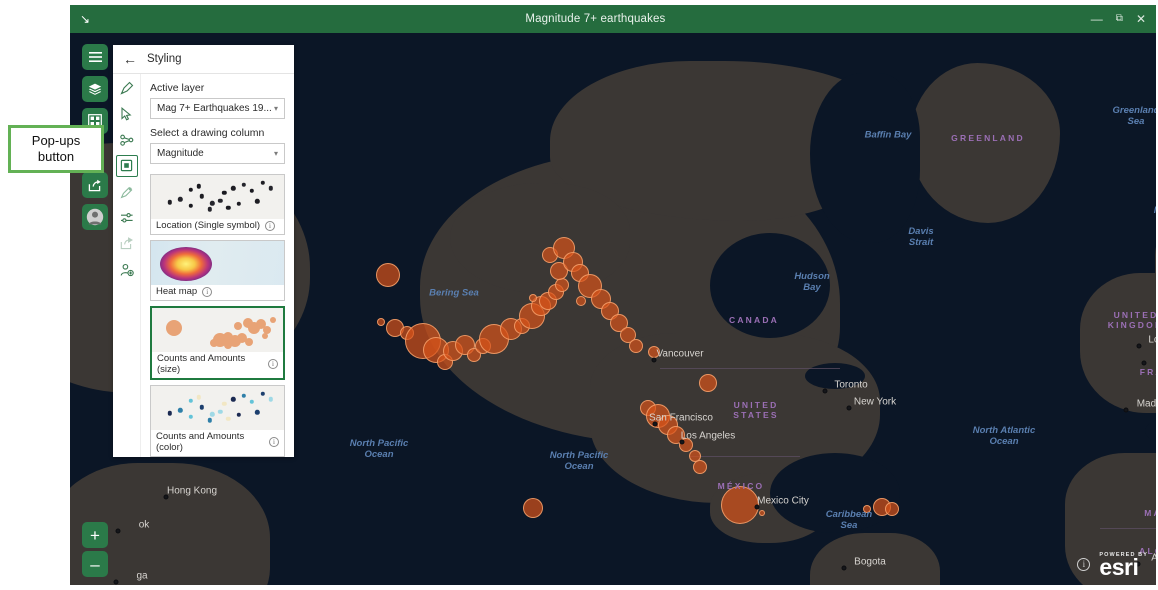 The width and height of the screenshot is (1158, 590). I want to click on user-avatar-icon, so click(95, 217).